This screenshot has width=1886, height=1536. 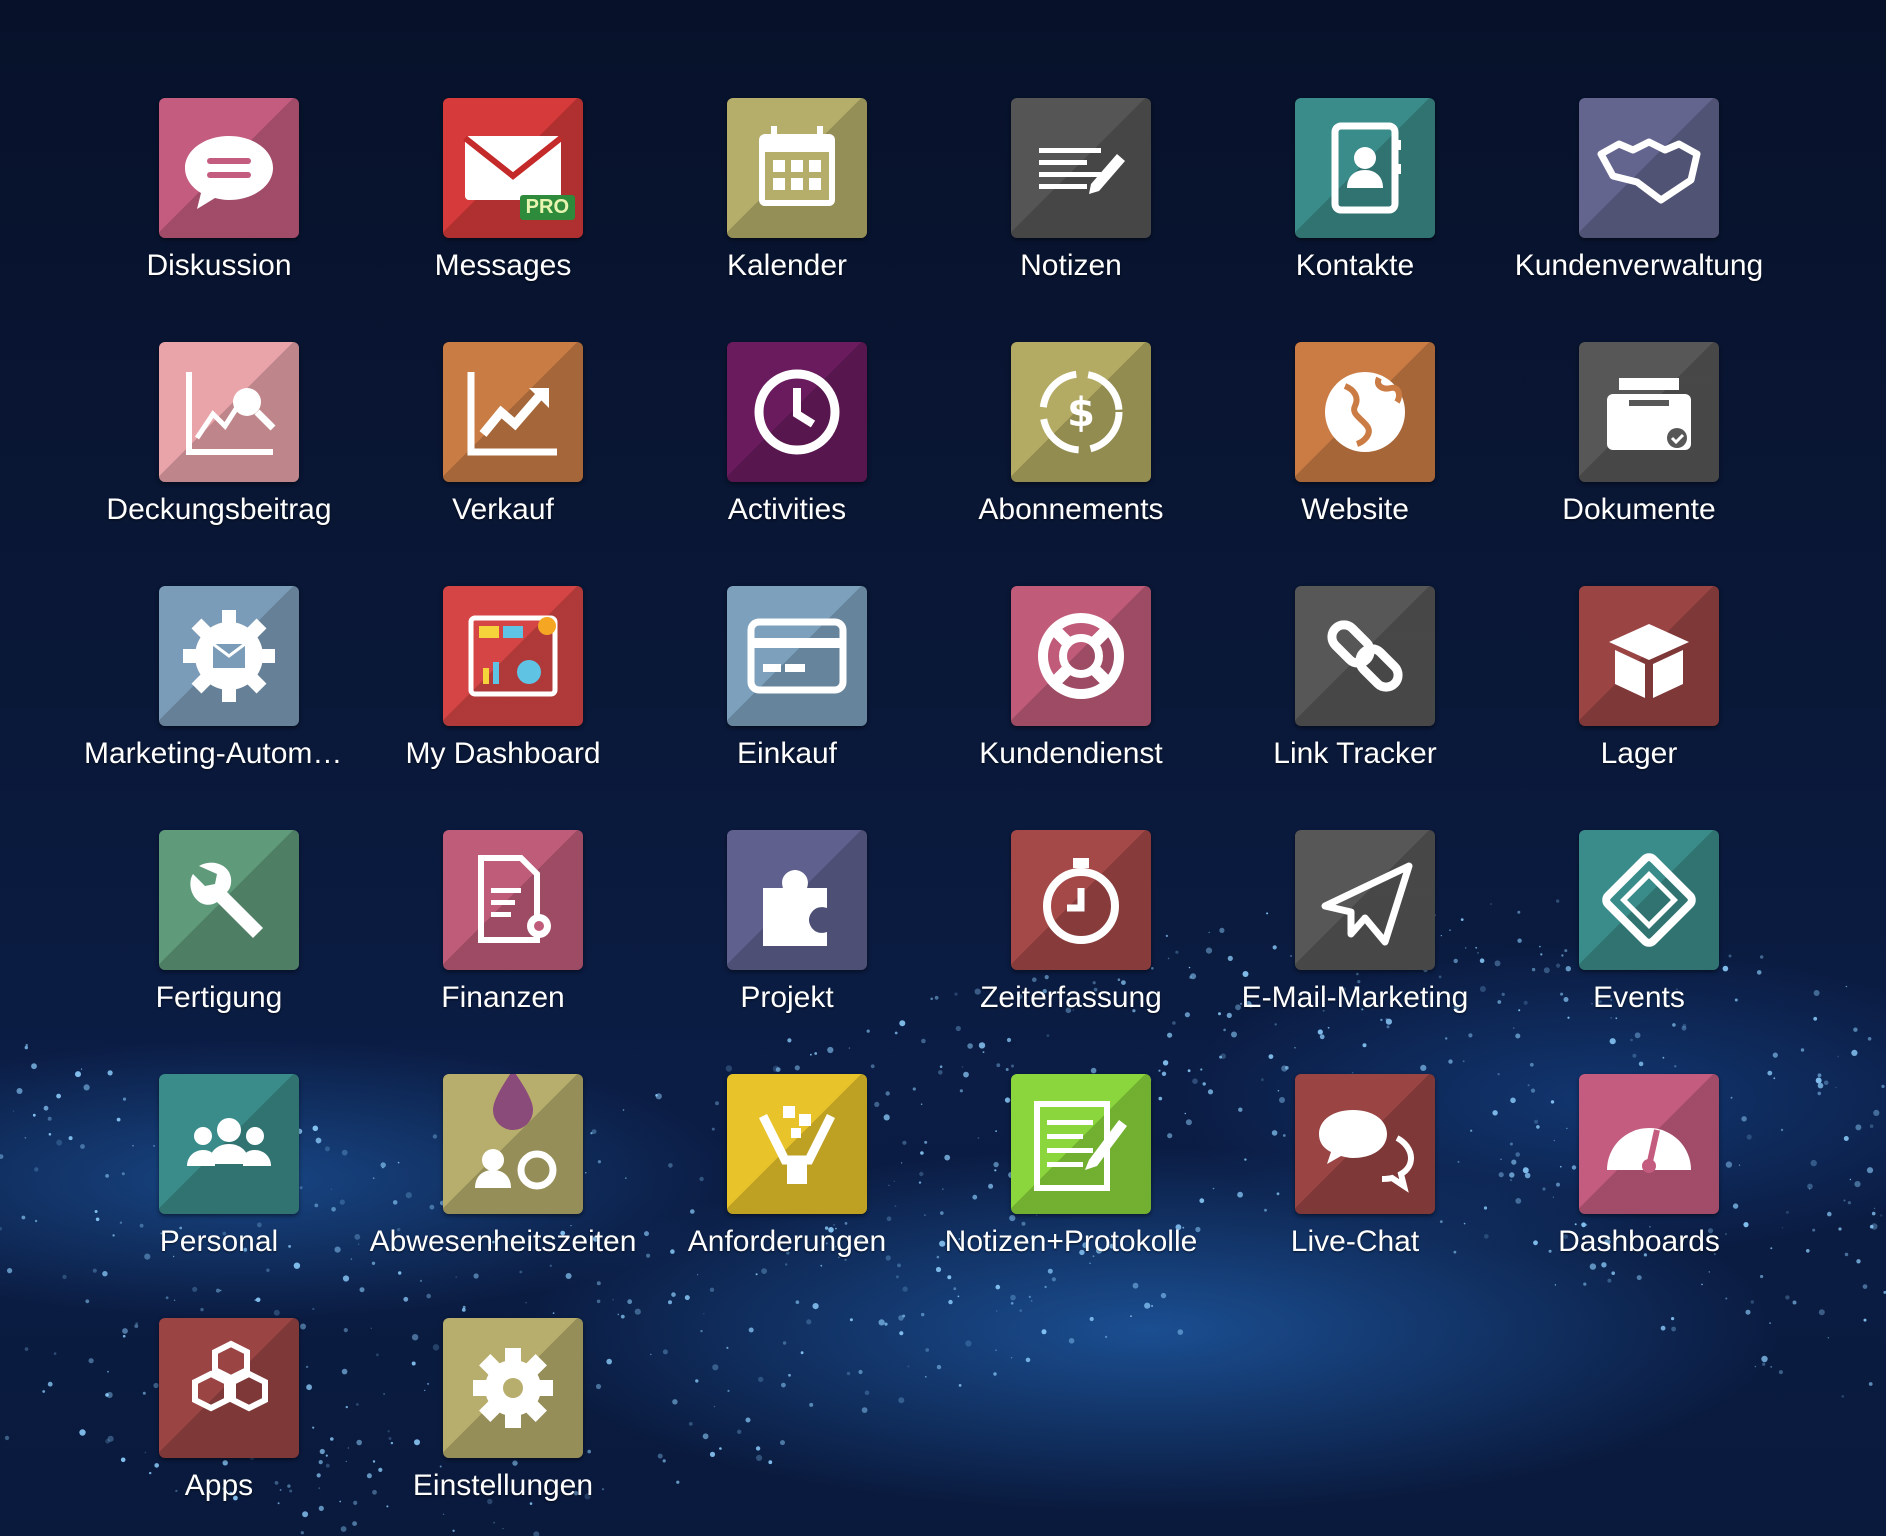 What do you see at coordinates (1355, 997) in the screenshot?
I see `app-label: E-Mail-Marketing` at bounding box center [1355, 997].